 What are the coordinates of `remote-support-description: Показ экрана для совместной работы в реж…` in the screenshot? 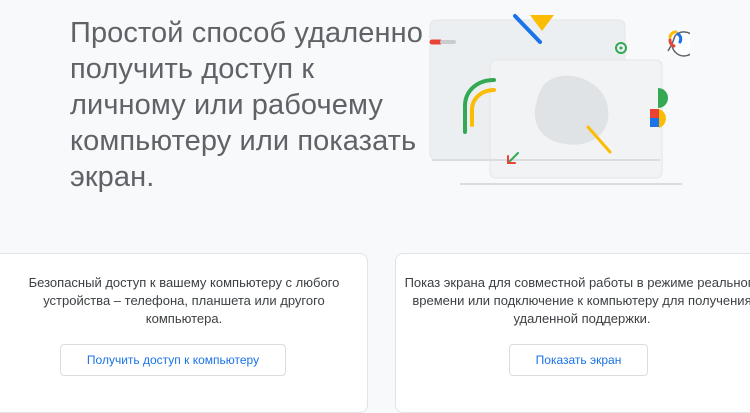 It's located at (577, 300).